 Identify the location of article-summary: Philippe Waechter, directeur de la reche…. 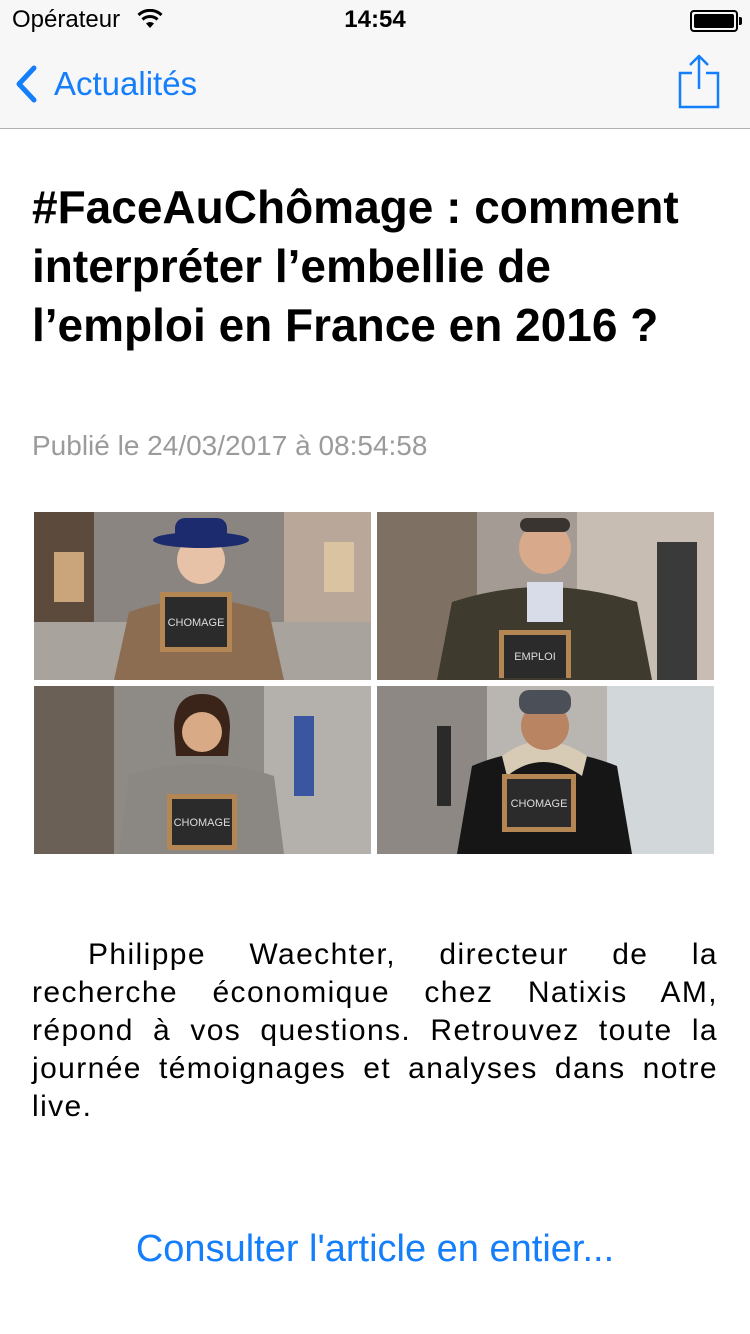
(375, 1030).